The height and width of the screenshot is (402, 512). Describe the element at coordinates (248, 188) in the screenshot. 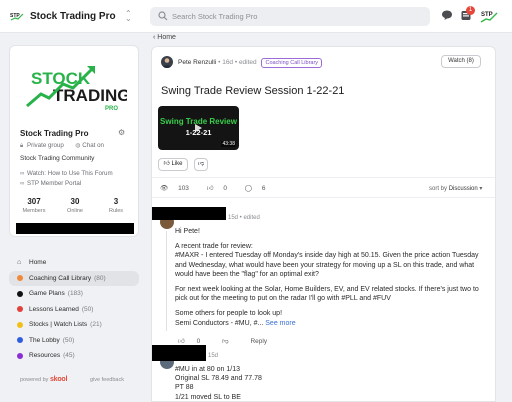

I see `comment-icon: ◯` at that location.